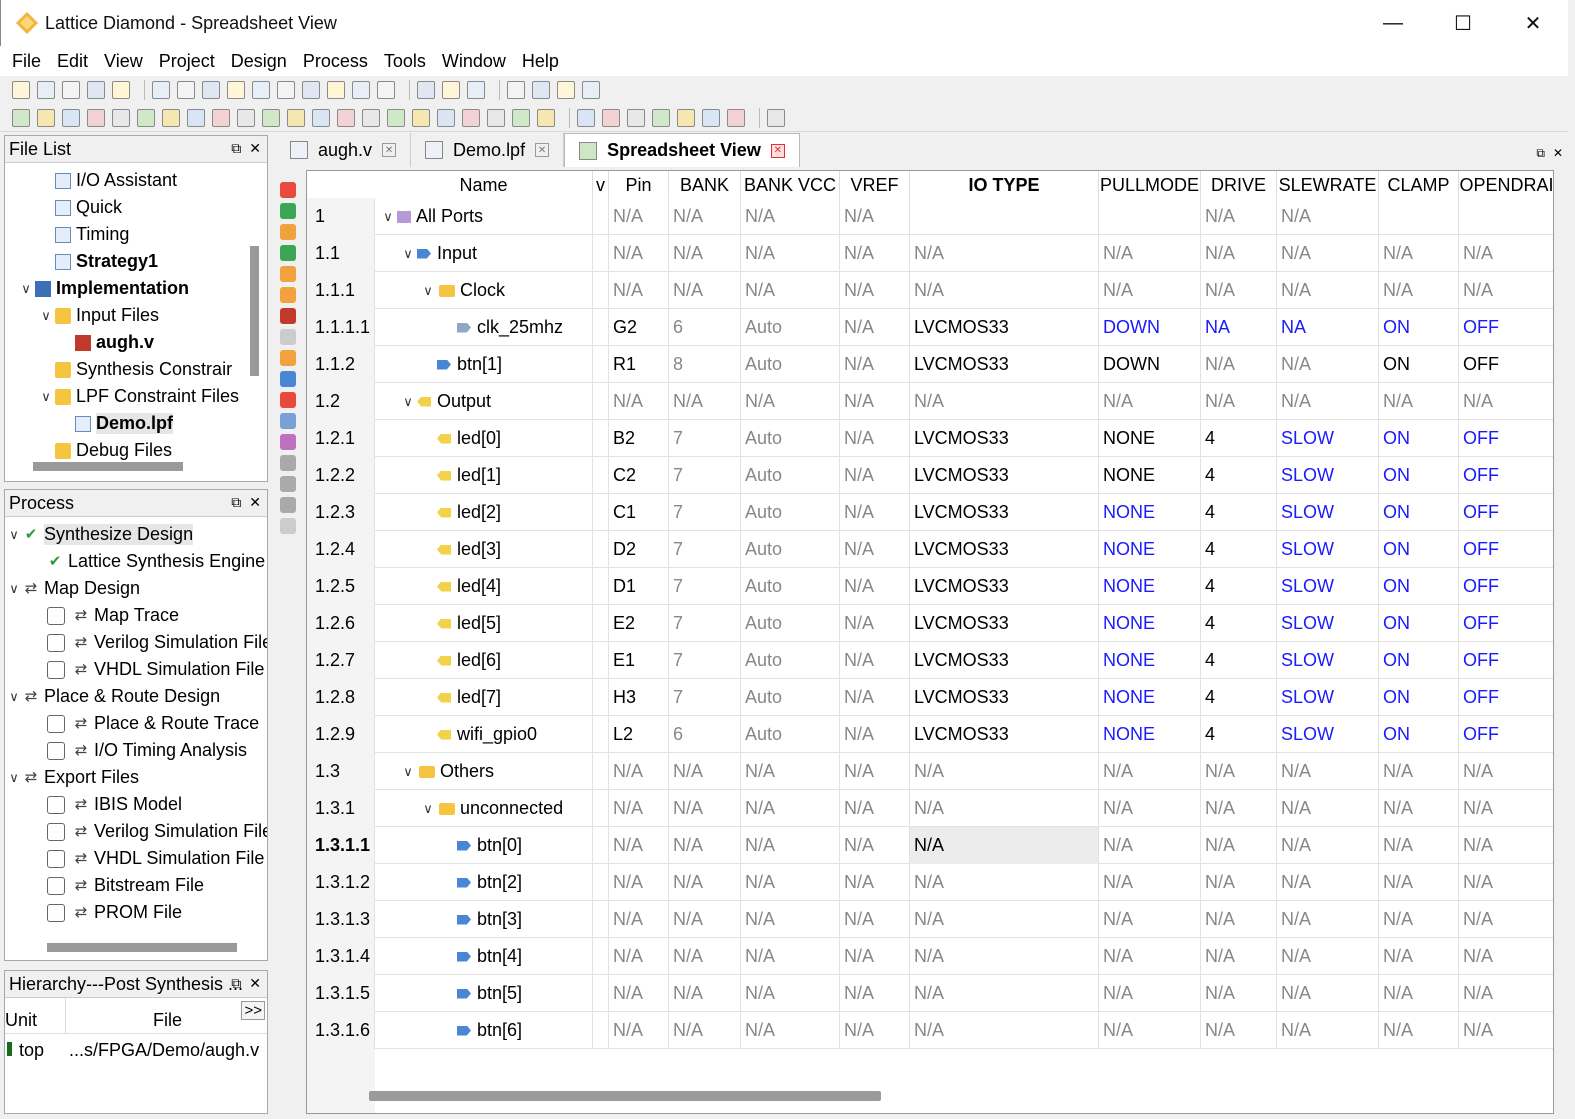 The height and width of the screenshot is (1119, 1575). Describe the element at coordinates (790, 184) in the screenshot. I see `column-header-bank-vcc: BANK VCC` at that location.